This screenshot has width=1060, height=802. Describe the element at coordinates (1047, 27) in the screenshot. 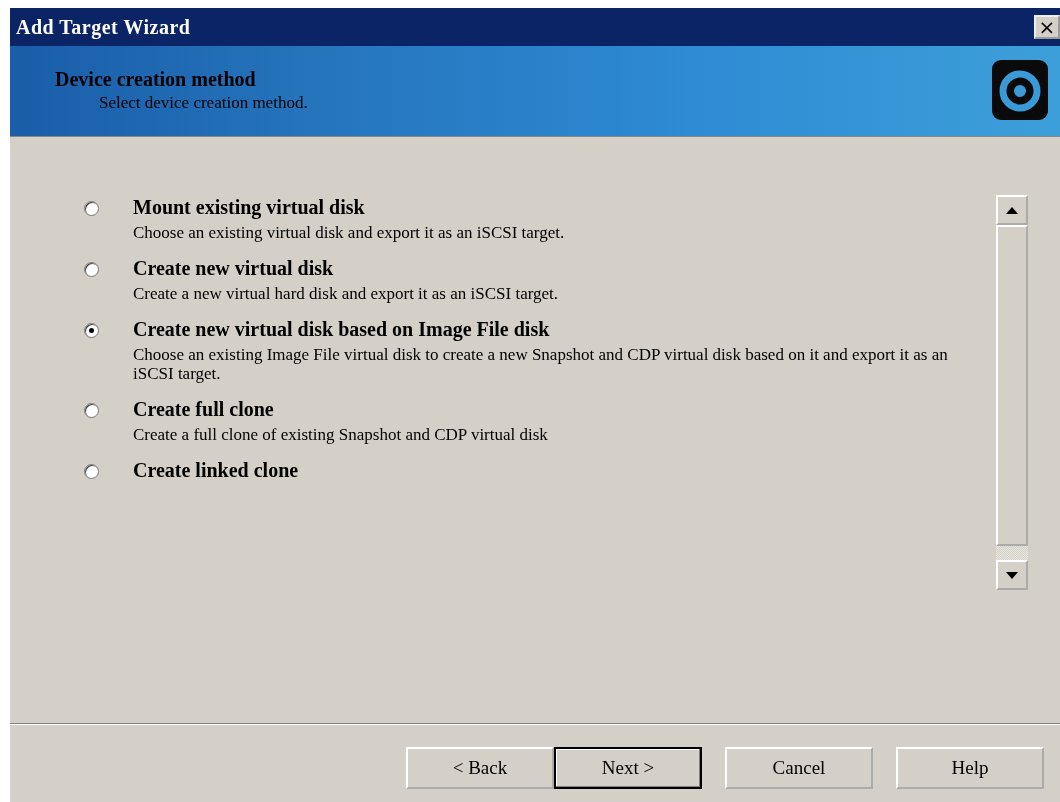

I see `close-button: ×` at that location.